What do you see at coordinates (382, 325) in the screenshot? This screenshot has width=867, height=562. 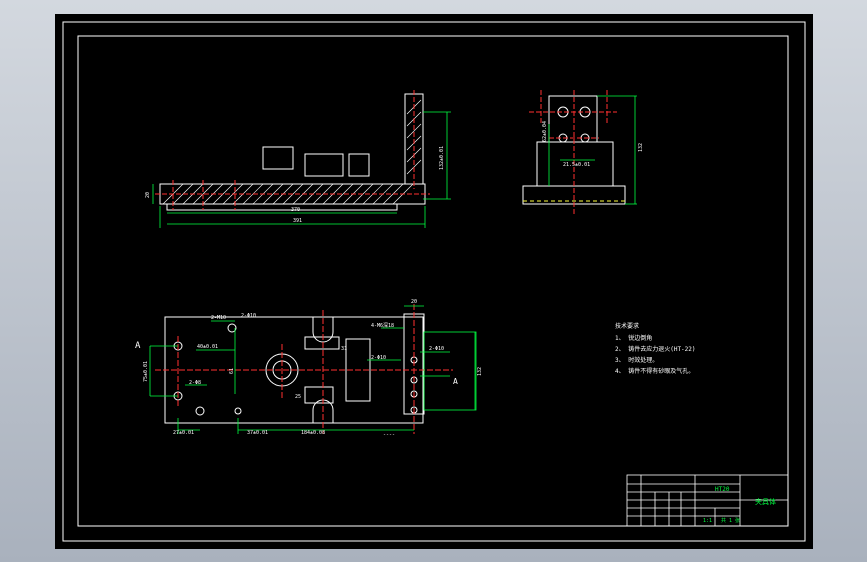 I see `label-4-m6: 4-M6深18` at bounding box center [382, 325].